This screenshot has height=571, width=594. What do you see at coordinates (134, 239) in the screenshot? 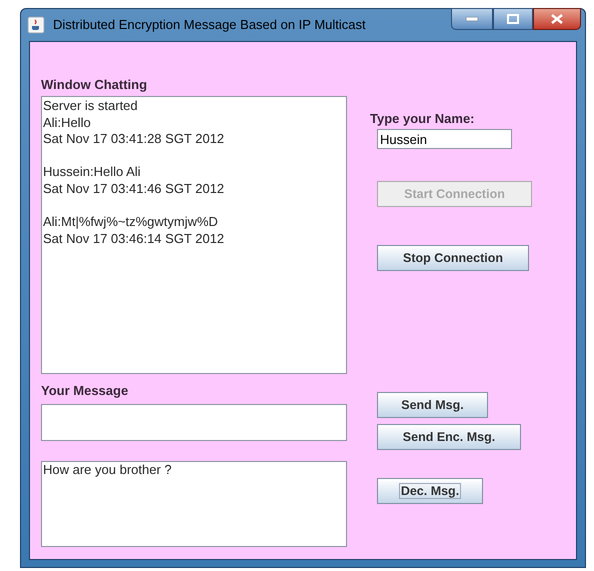
I see `chat-line: Sat Nov 17 03:46:14 SGT 2012` at bounding box center [134, 239].